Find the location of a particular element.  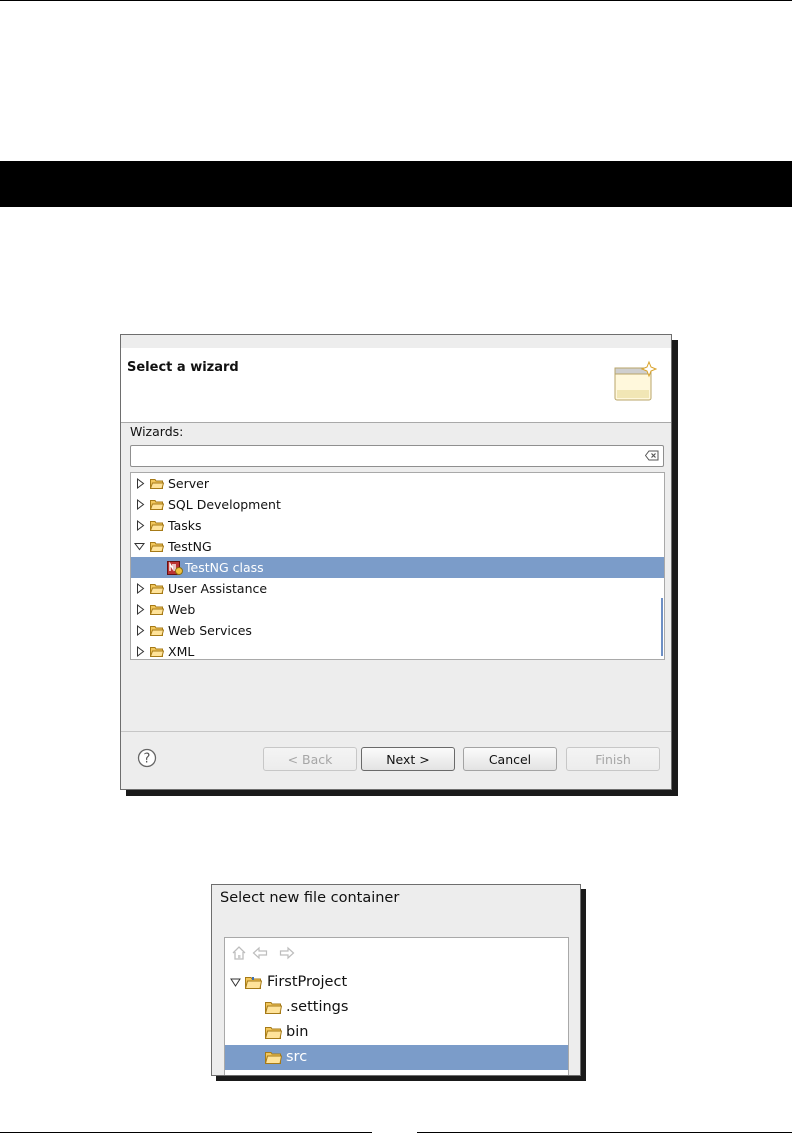

tree-item-settings: .settings is located at coordinates (396, 1007).